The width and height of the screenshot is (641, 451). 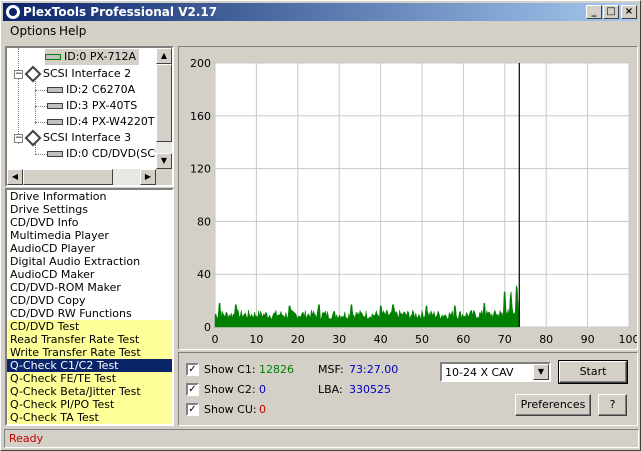 I want to click on x-tick-label: 50, so click(x=422, y=339).